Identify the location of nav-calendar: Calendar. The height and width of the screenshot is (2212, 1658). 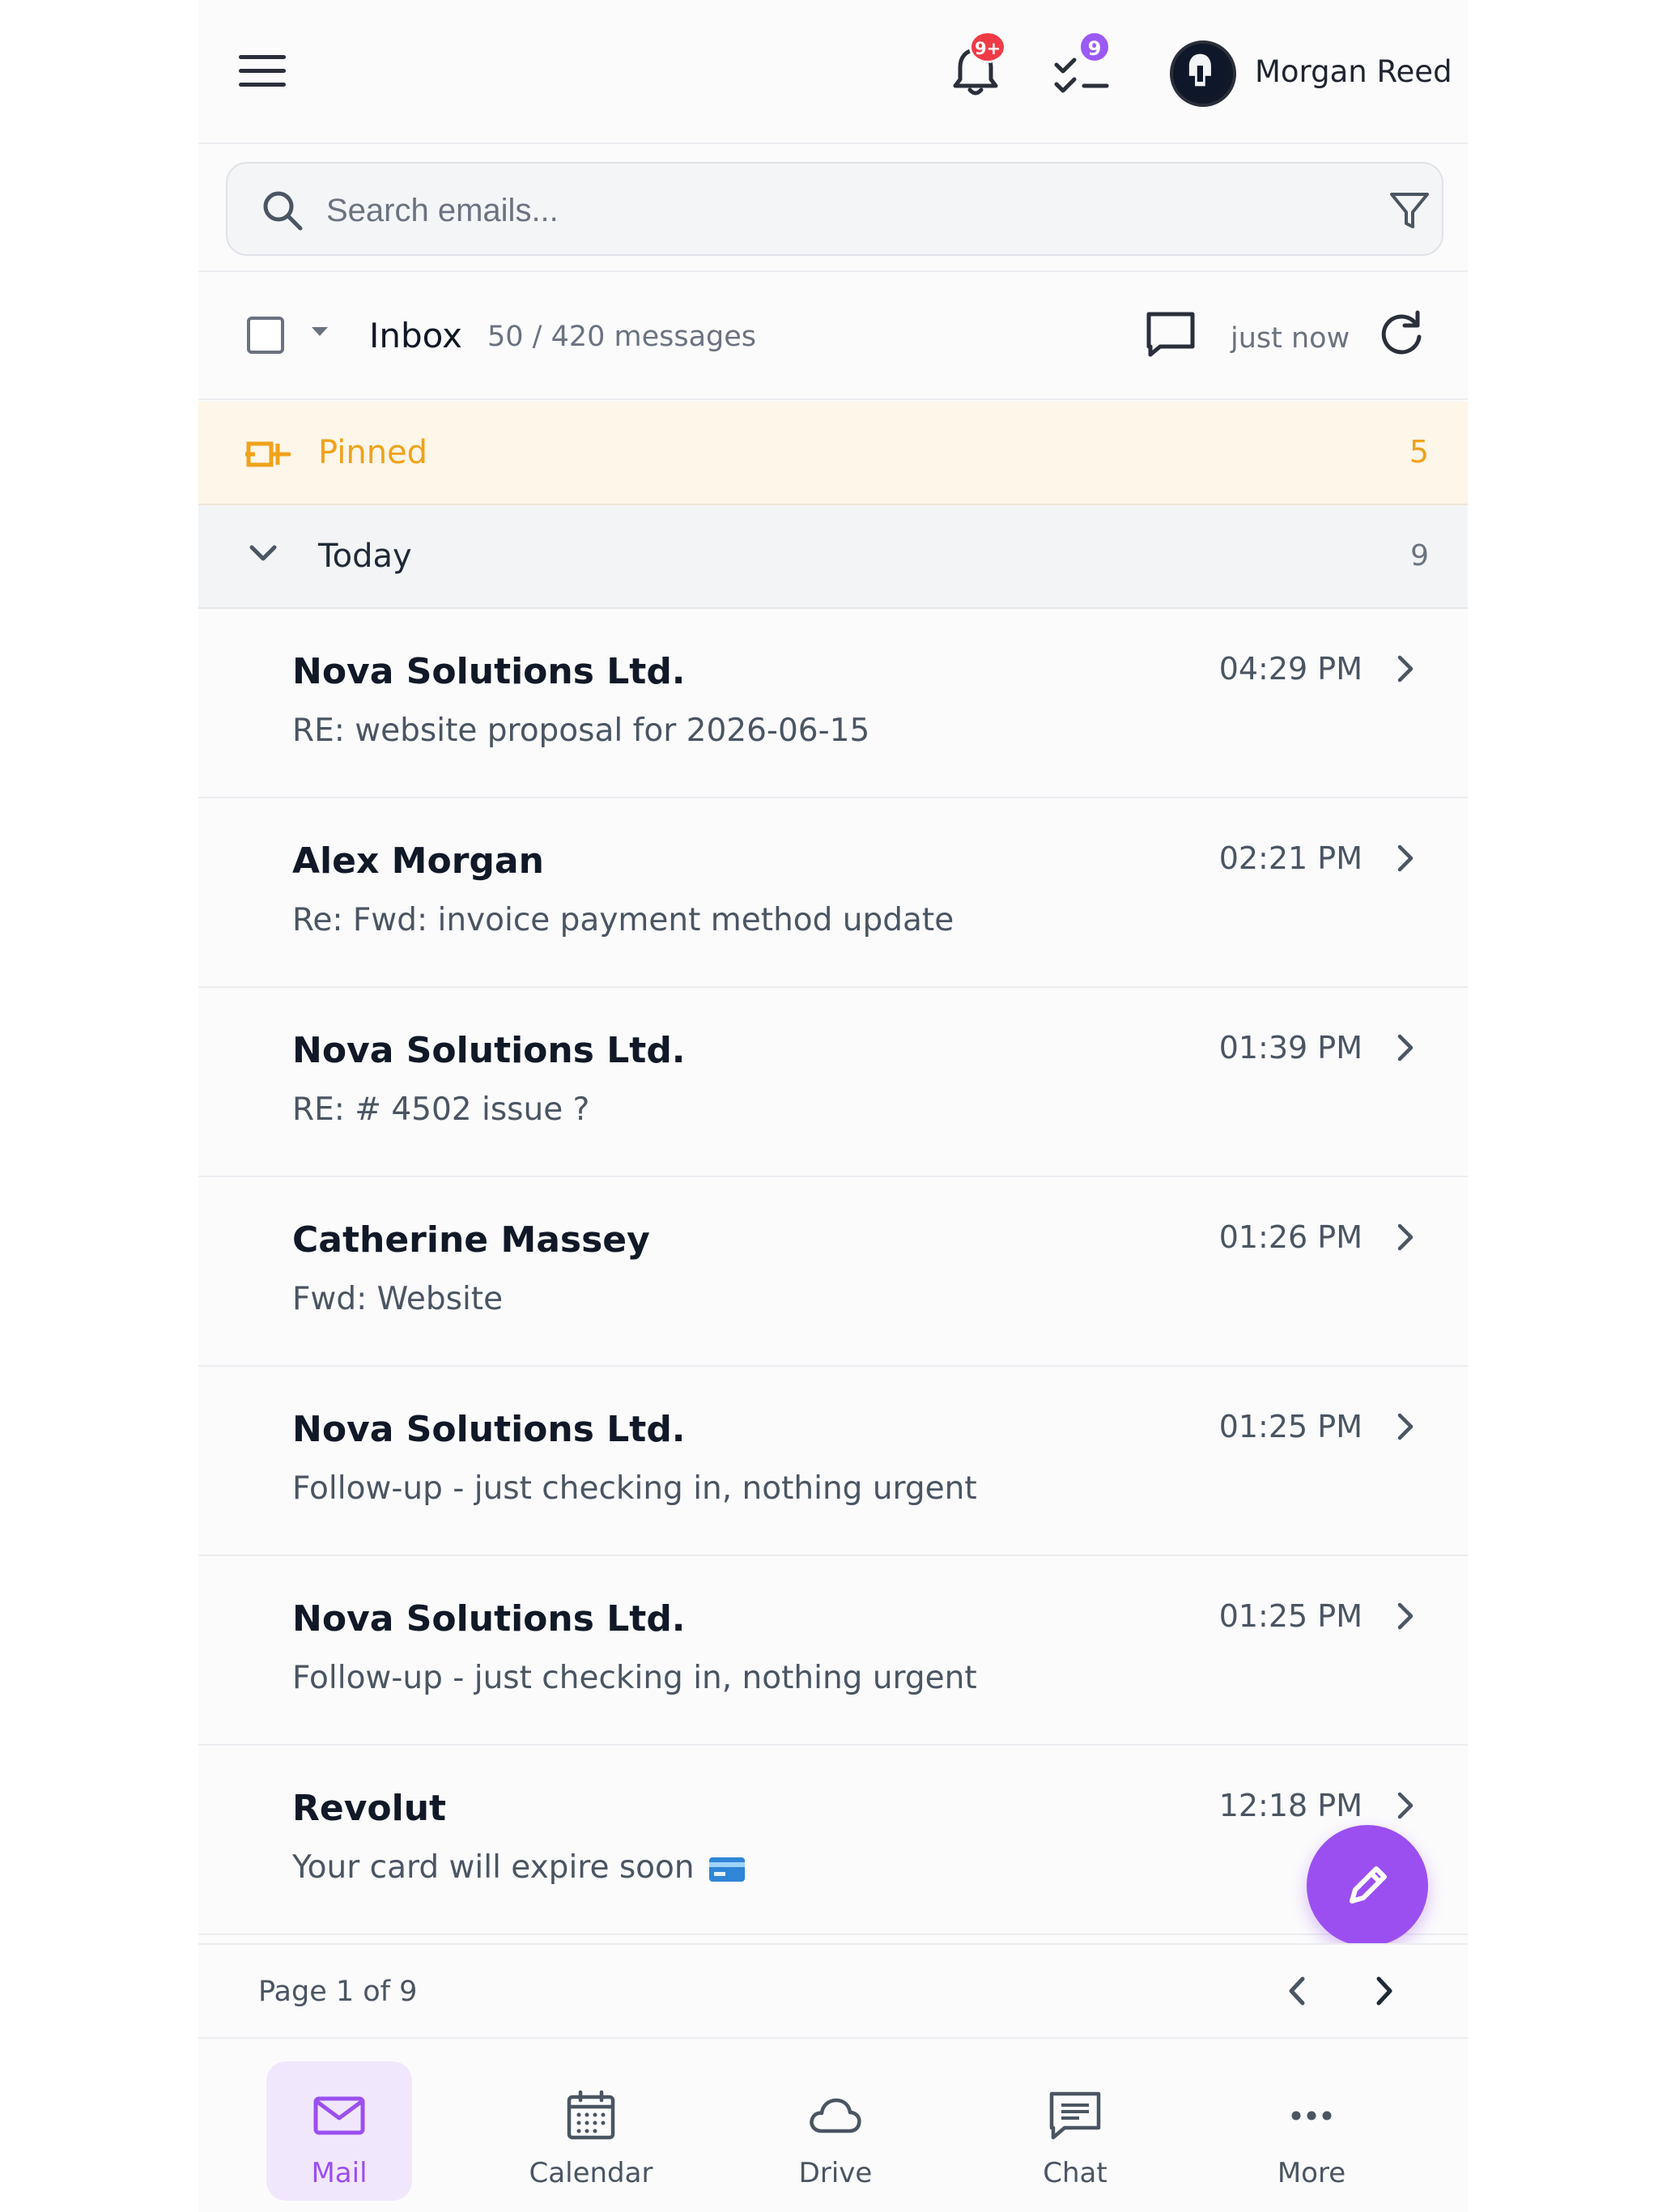
(591, 2131).